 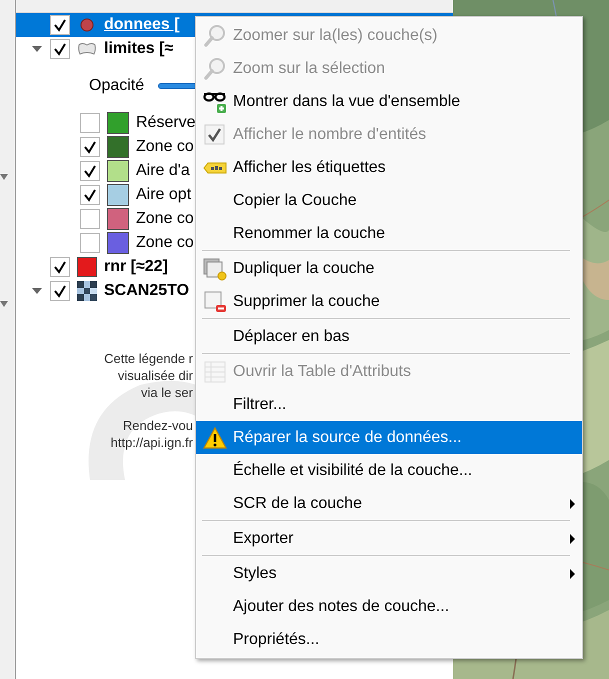 What do you see at coordinates (151, 442) in the screenshot?
I see `legend-text: http://api.ign.fr` at bounding box center [151, 442].